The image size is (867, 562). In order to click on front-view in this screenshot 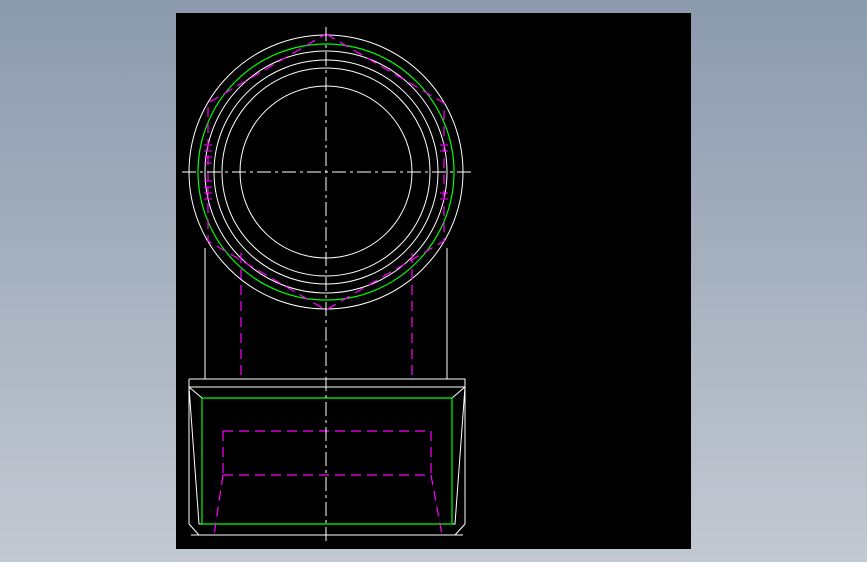, I will do `click(327, 457)`.